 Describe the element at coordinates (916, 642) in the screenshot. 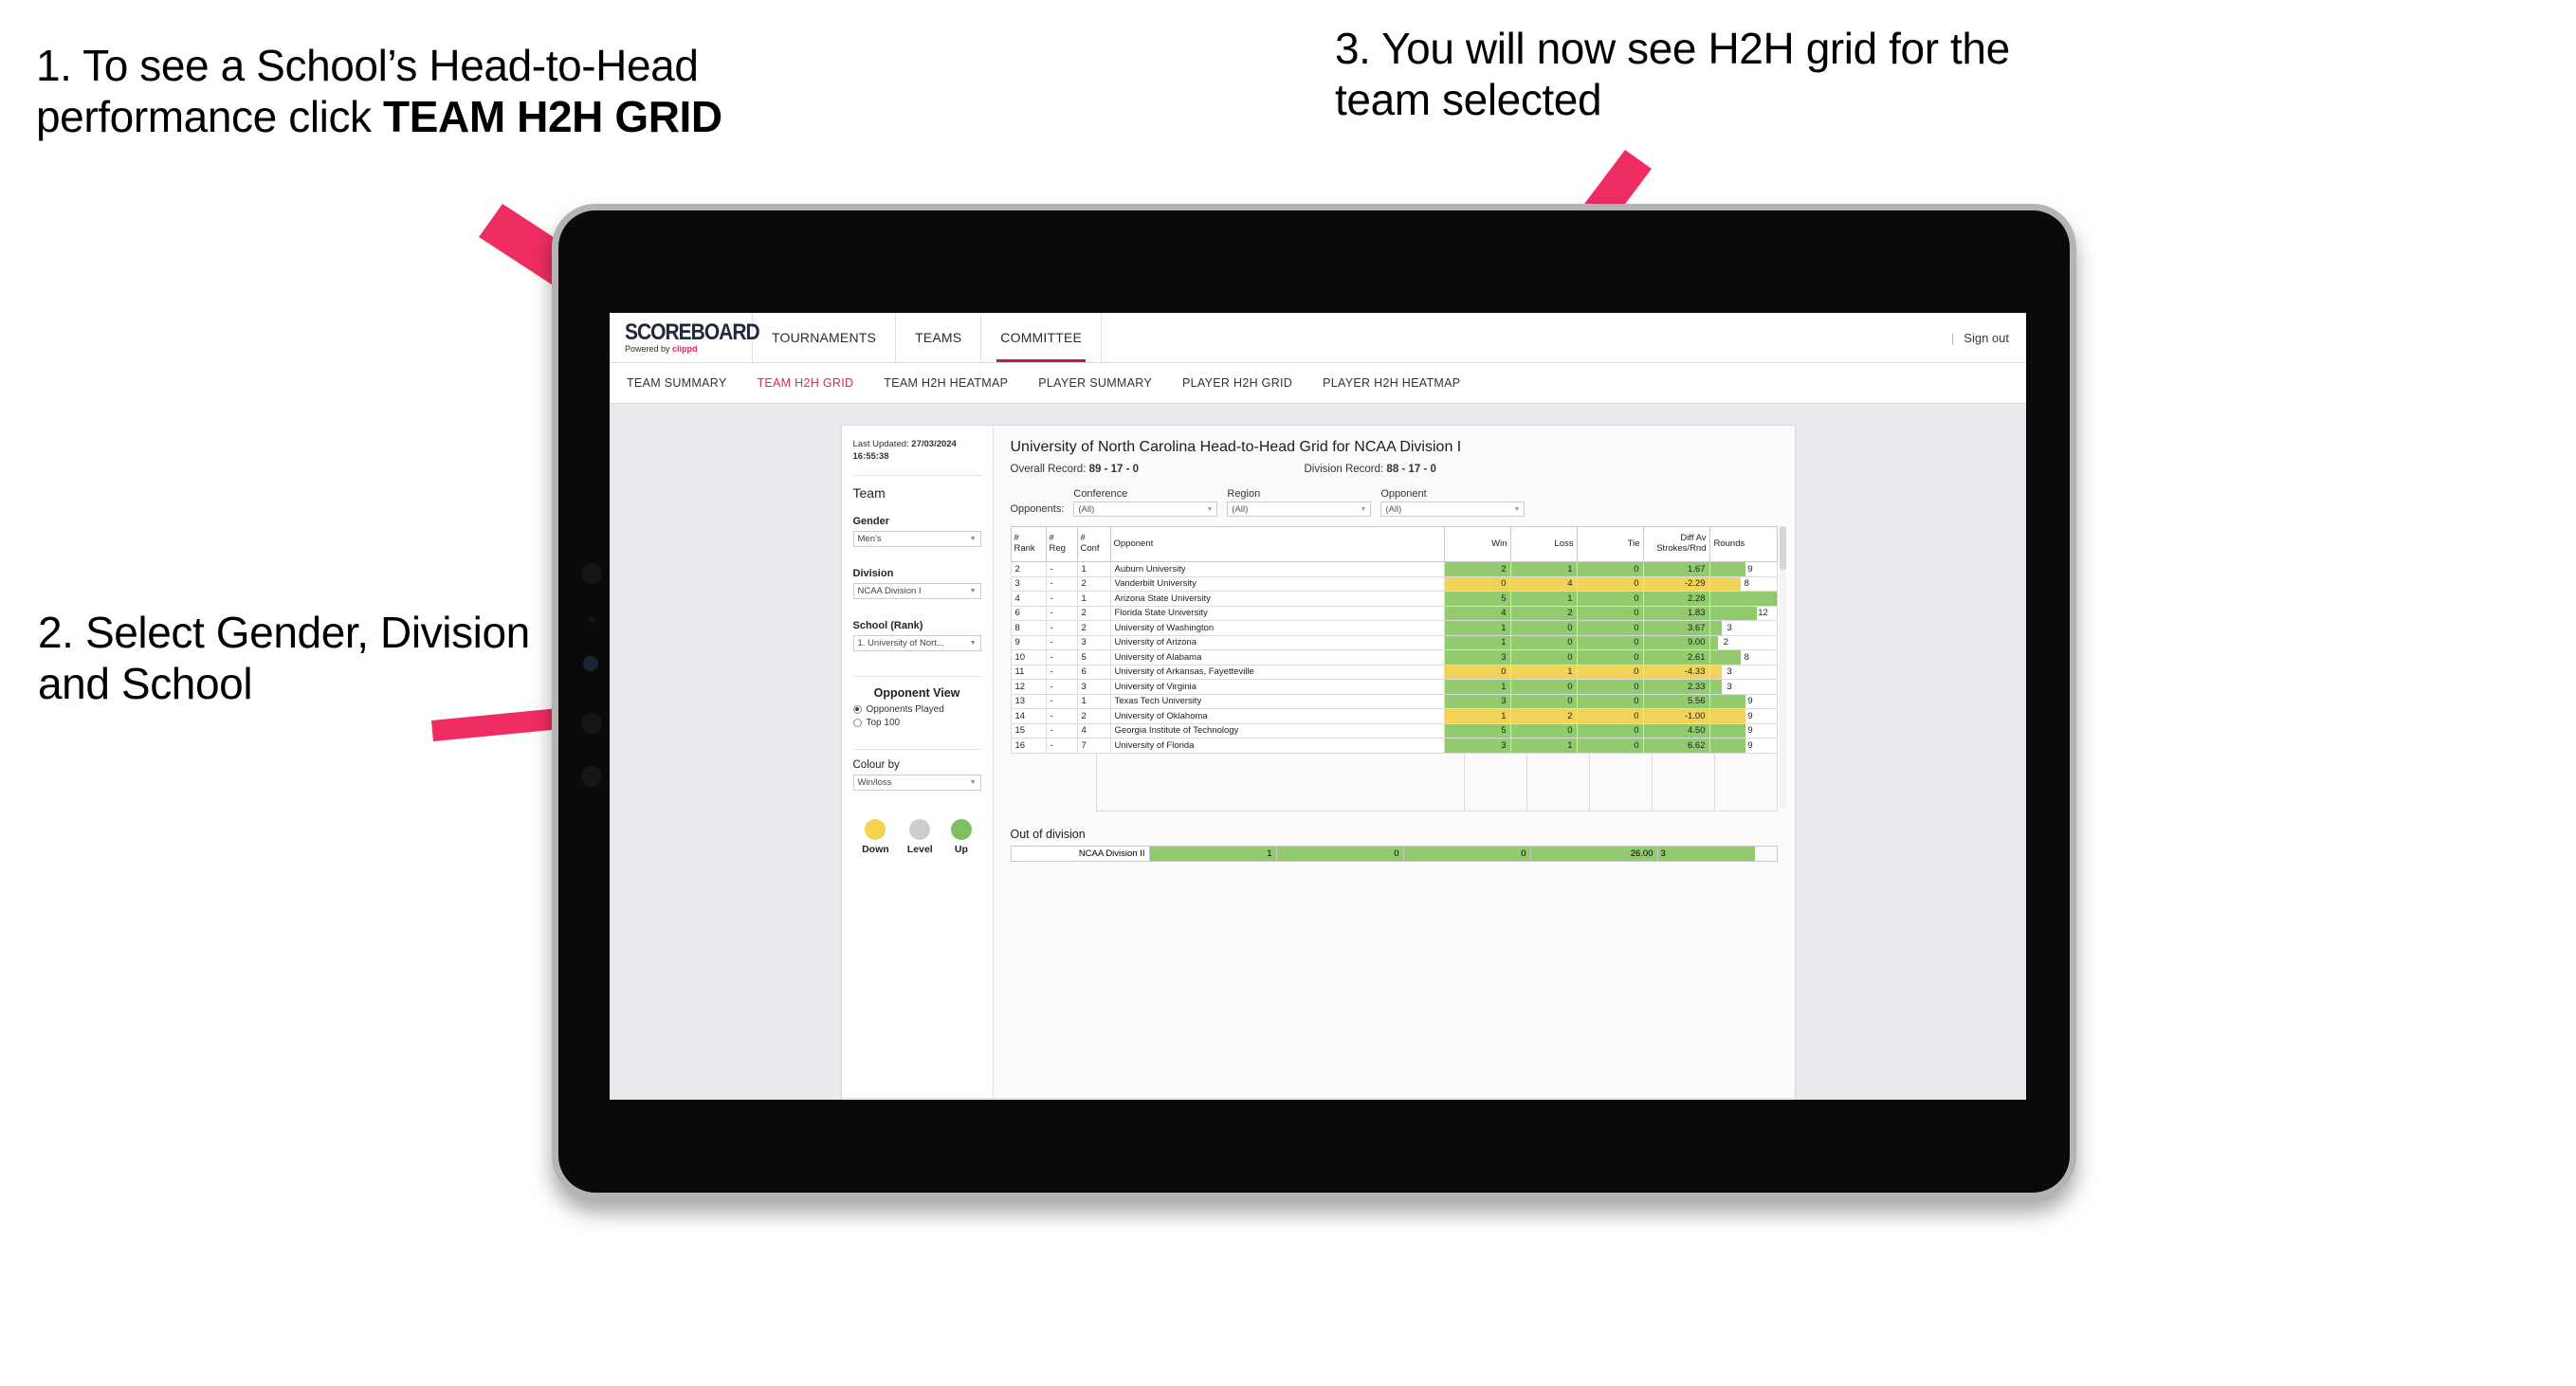

I see `school-select: 1. University of Nort... ▼` at that location.